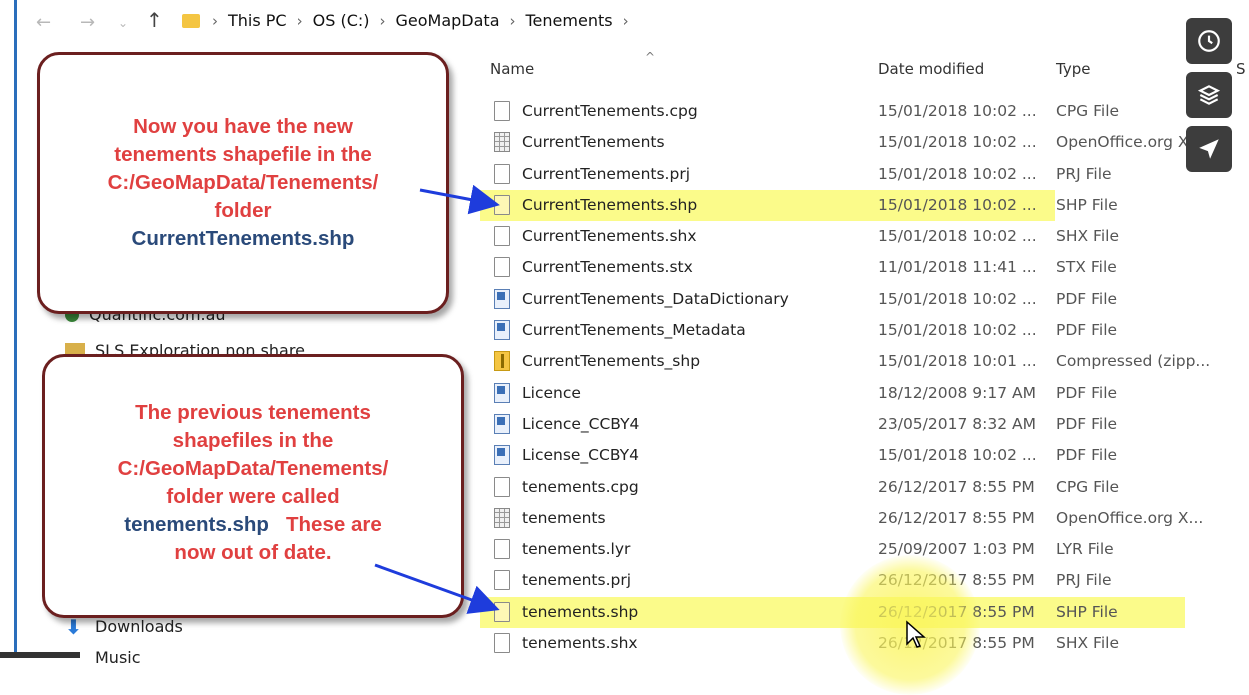 The width and height of the screenshot is (1249, 695). What do you see at coordinates (40, 655) in the screenshot?
I see `taskbar-fragment` at bounding box center [40, 655].